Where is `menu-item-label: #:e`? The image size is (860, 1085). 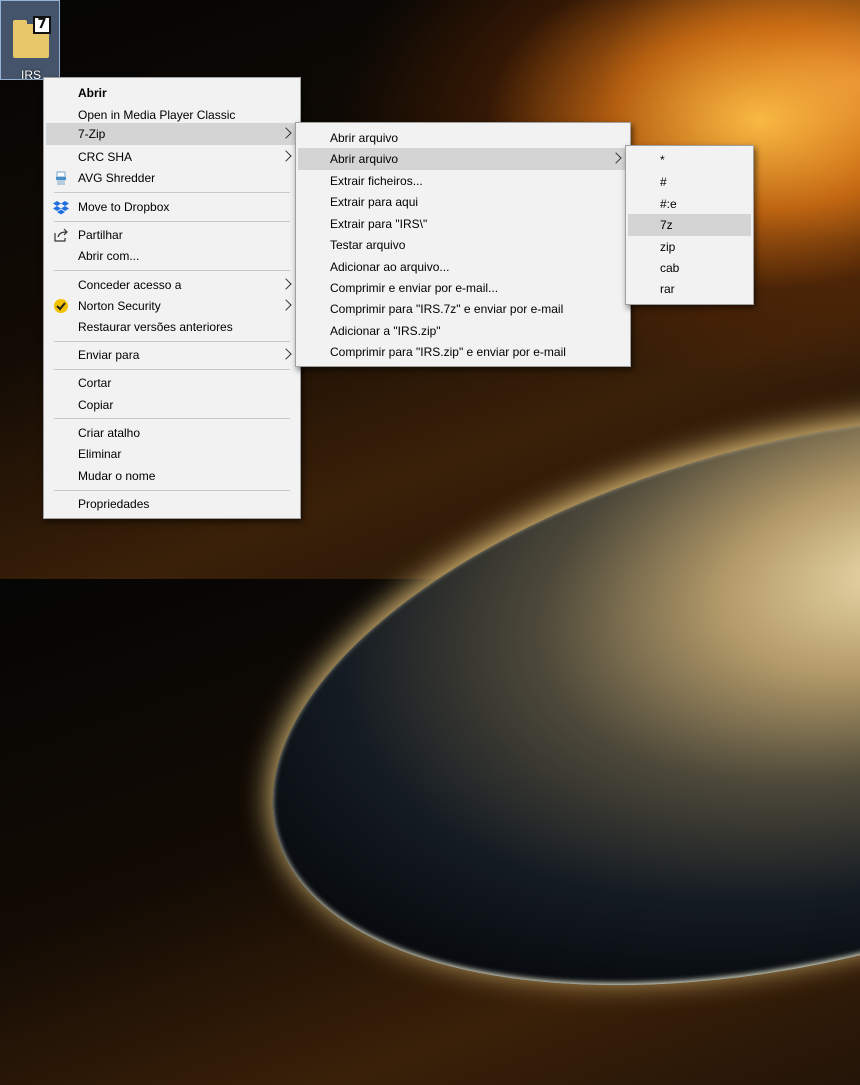
menu-item-label: #:e is located at coordinates (668, 204).